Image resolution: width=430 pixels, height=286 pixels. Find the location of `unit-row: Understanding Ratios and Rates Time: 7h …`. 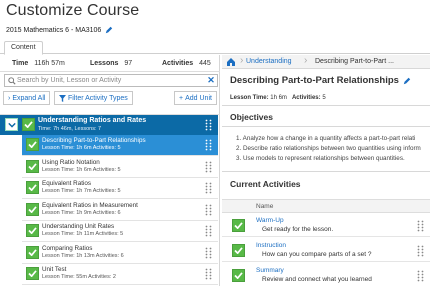

unit-row: Understanding Ratios and Rates Time: 7h … is located at coordinates (109, 125).